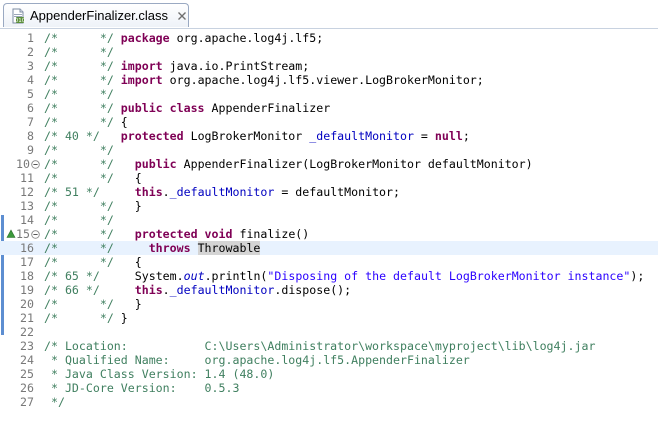 The image size is (658, 433). What do you see at coordinates (236, 276) in the screenshot?
I see `code-token: .println(` at bounding box center [236, 276].